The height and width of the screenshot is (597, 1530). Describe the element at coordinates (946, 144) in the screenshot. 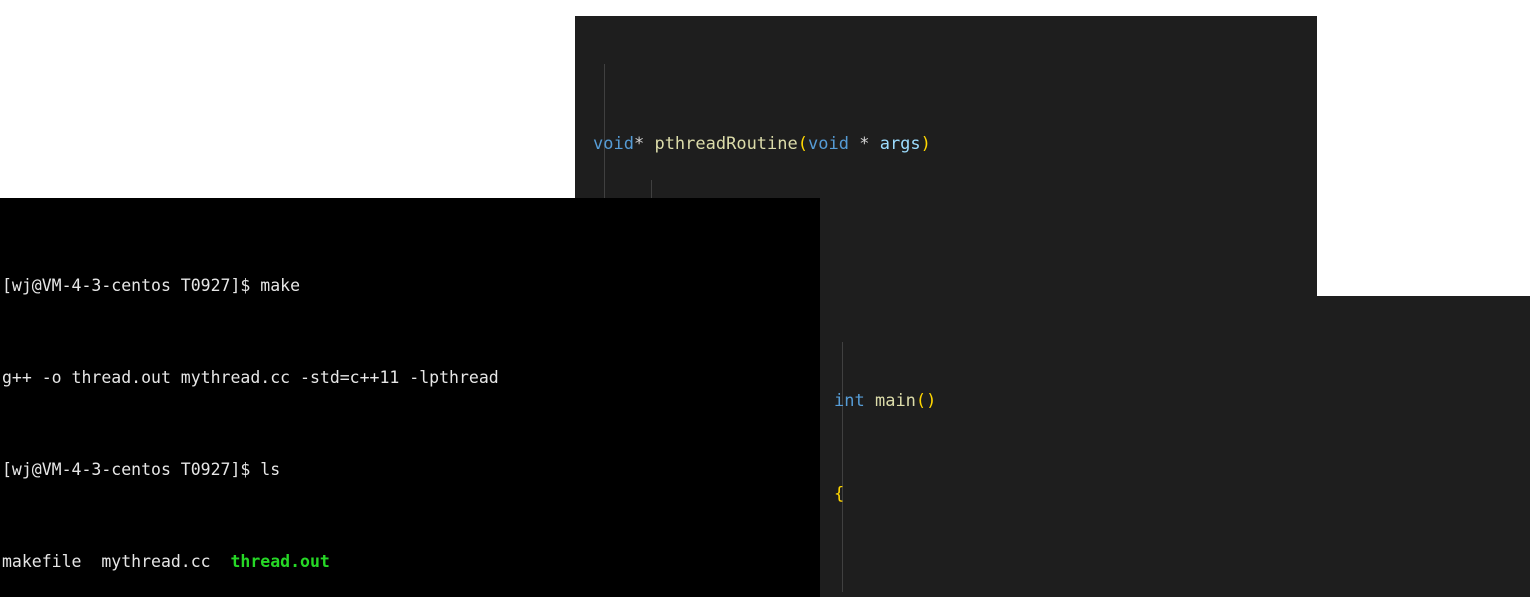

I see `code-line: void* pthreadRoutine(void * args)` at that location.